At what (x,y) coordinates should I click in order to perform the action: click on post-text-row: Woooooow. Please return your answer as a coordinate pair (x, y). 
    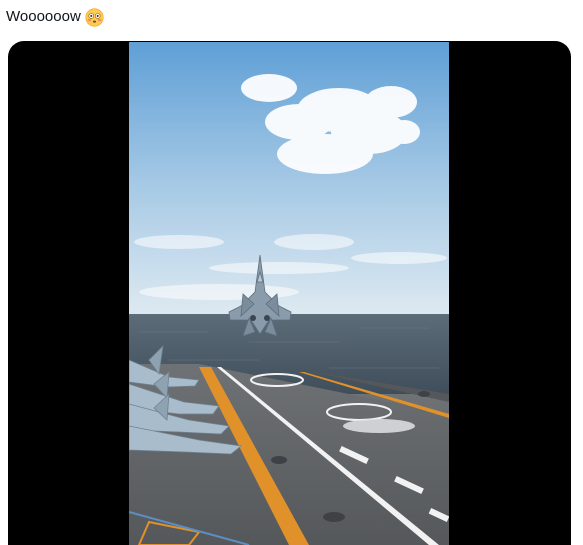
    Looking at the image, I should click on (55, 17).